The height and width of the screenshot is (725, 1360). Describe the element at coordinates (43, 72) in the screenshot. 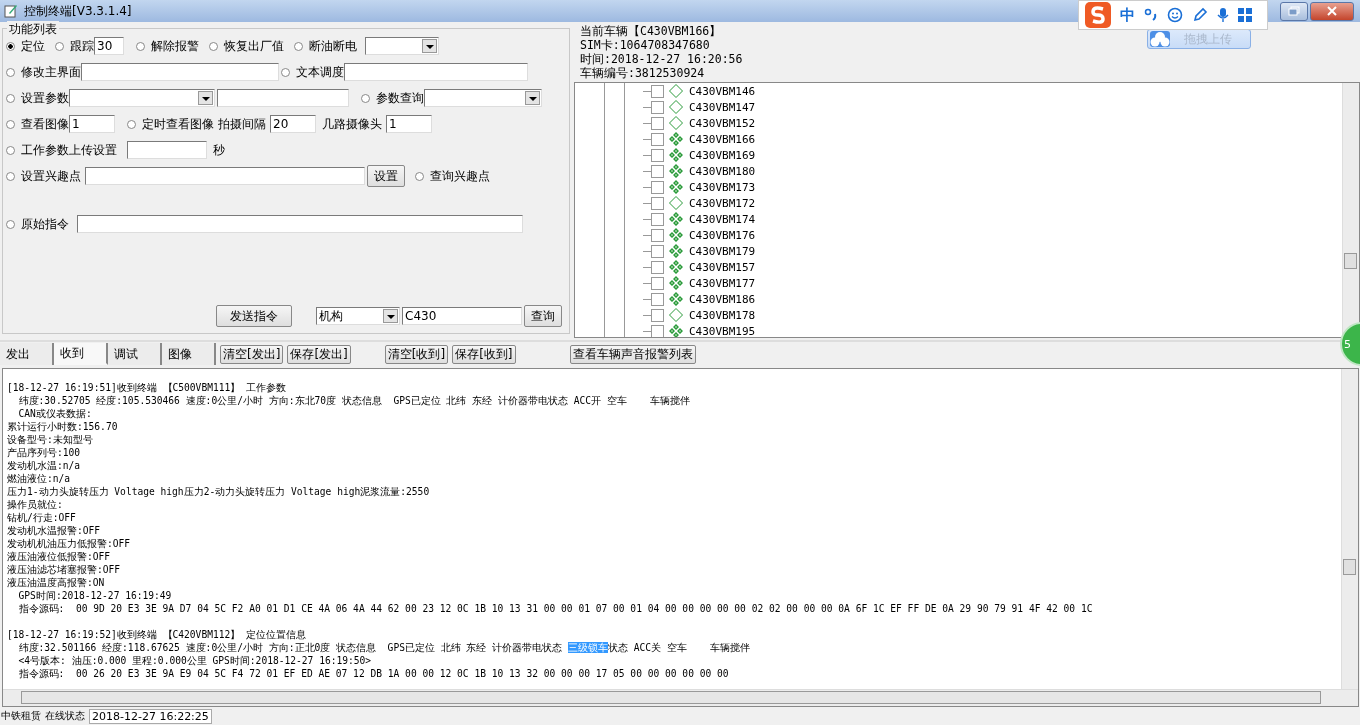

I see `radio-option: 修改主界面` at that location.